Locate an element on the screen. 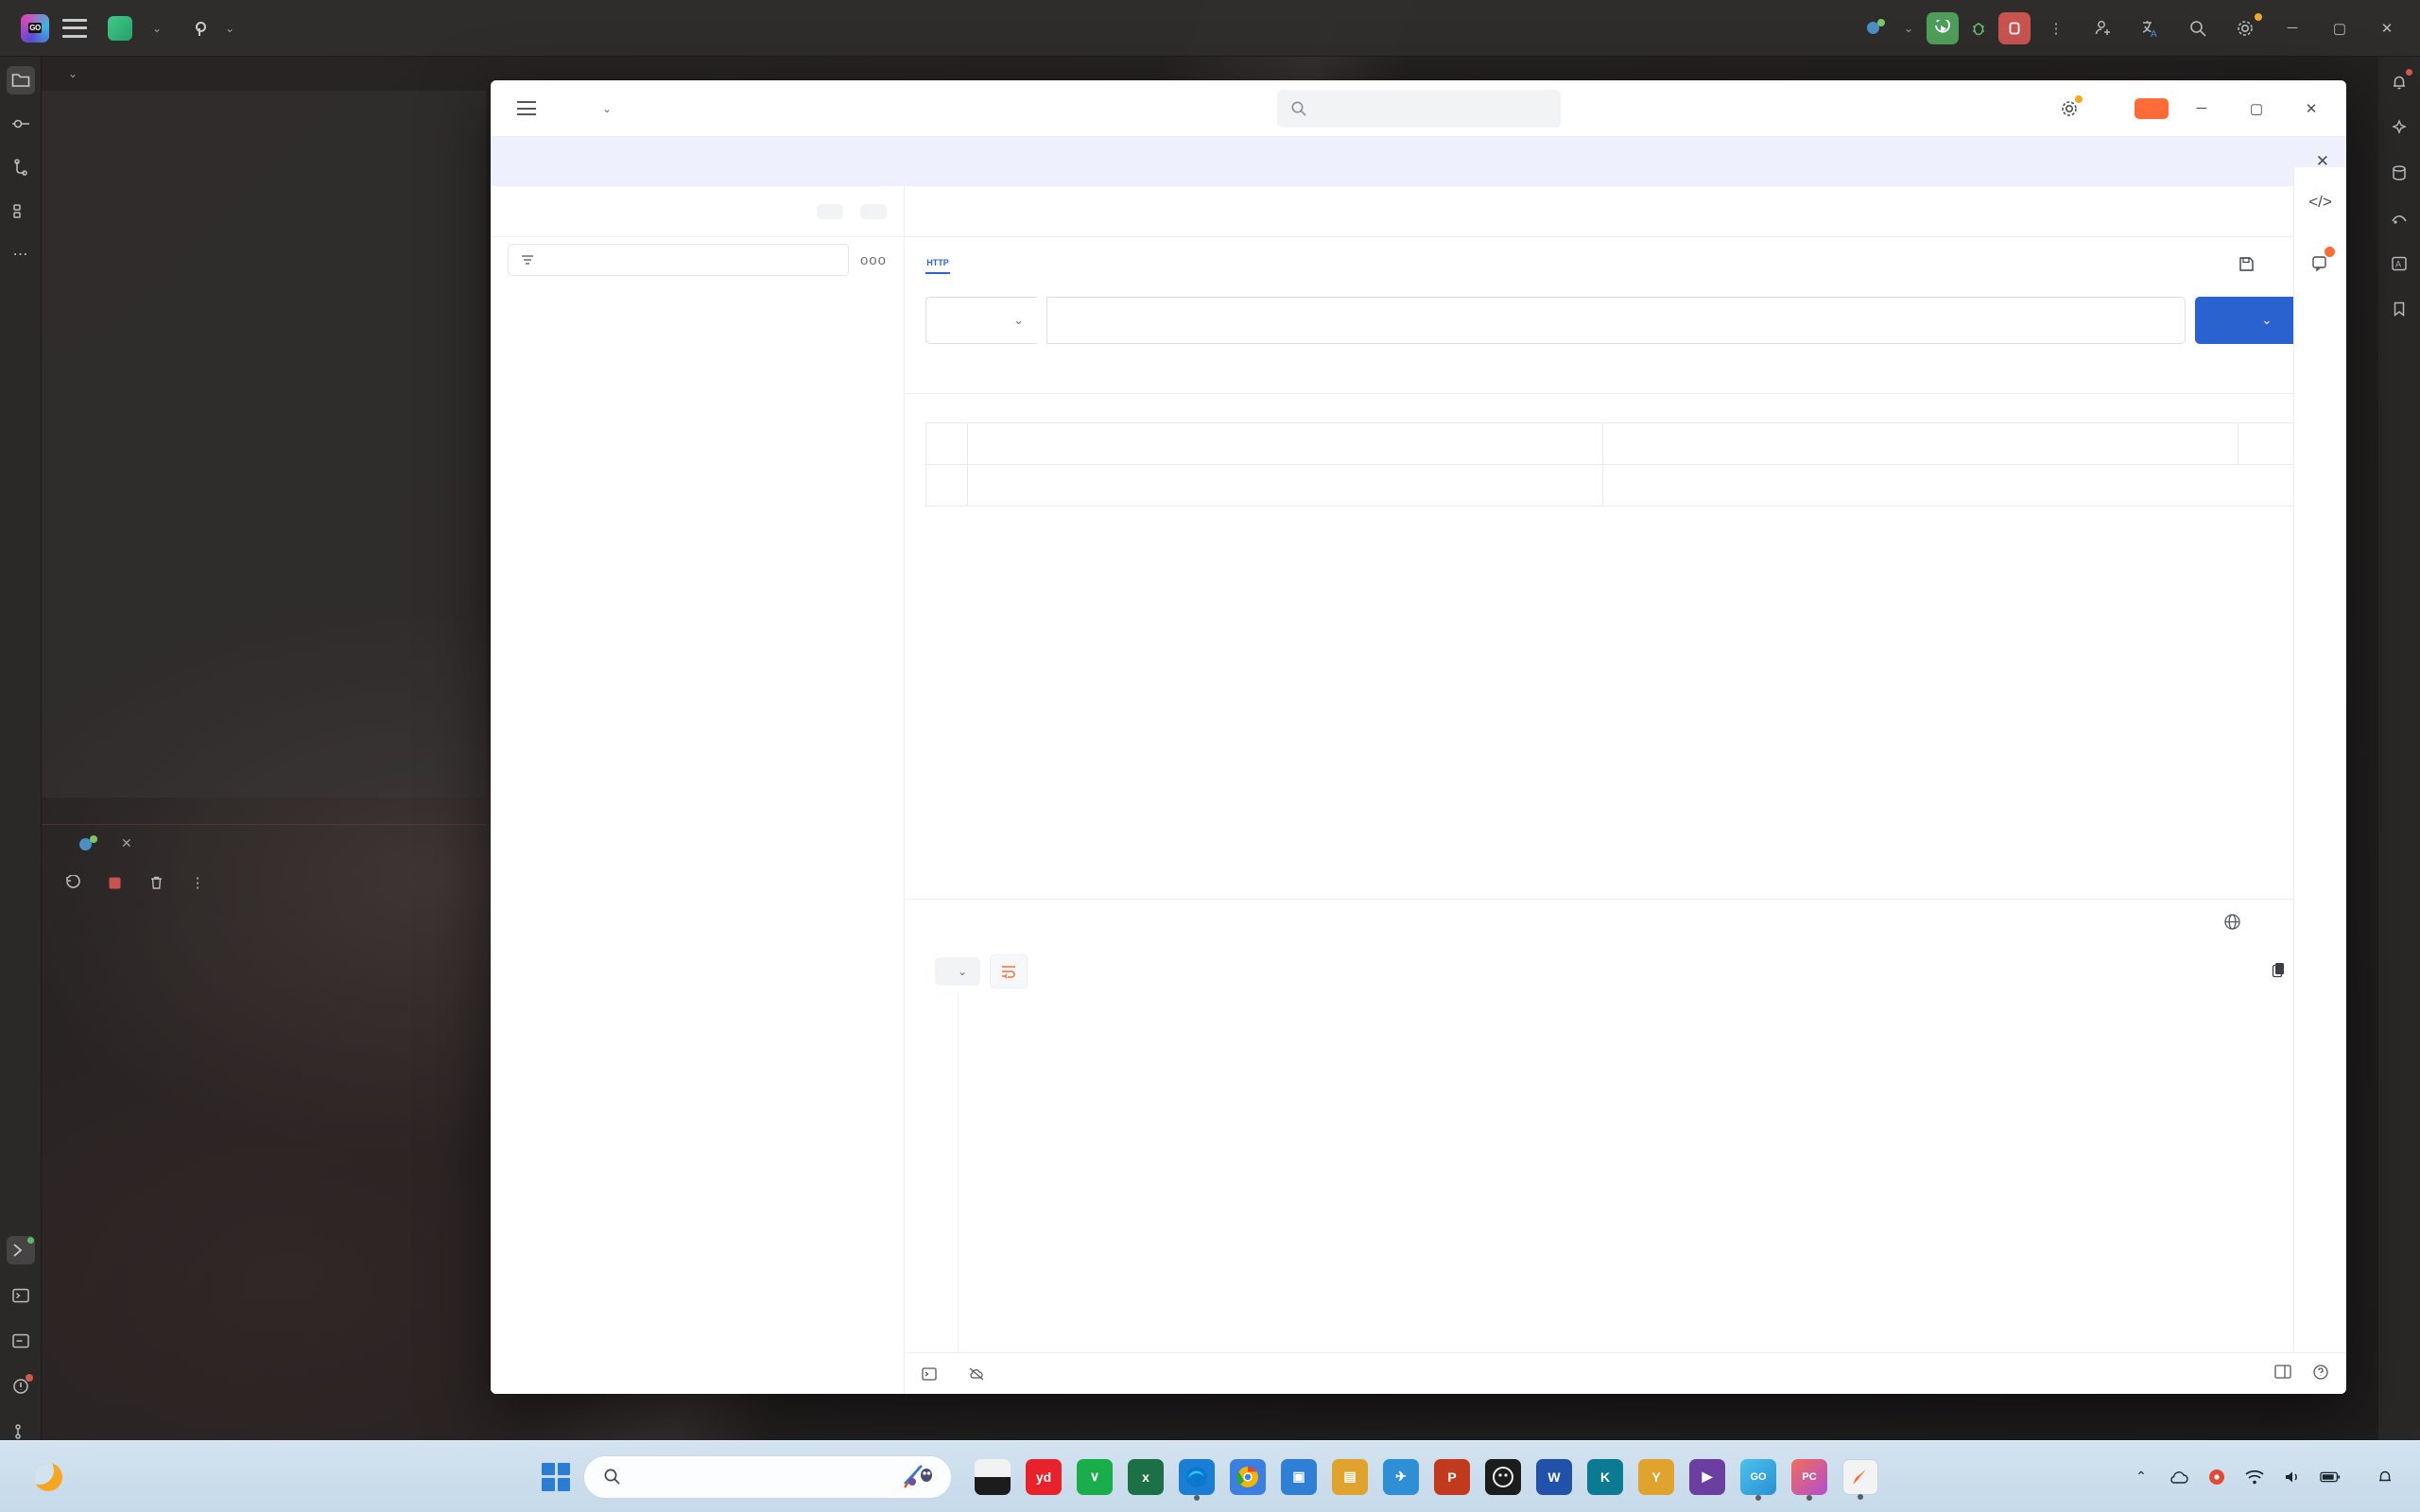  volume-icon is located at coordinates (2292, 1477).